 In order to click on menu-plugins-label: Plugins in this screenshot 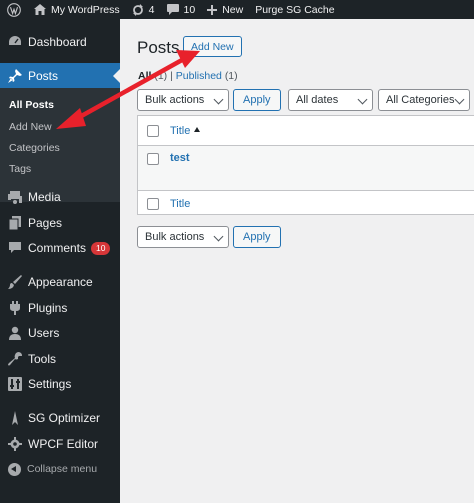, I will do `click(48, 308)`.